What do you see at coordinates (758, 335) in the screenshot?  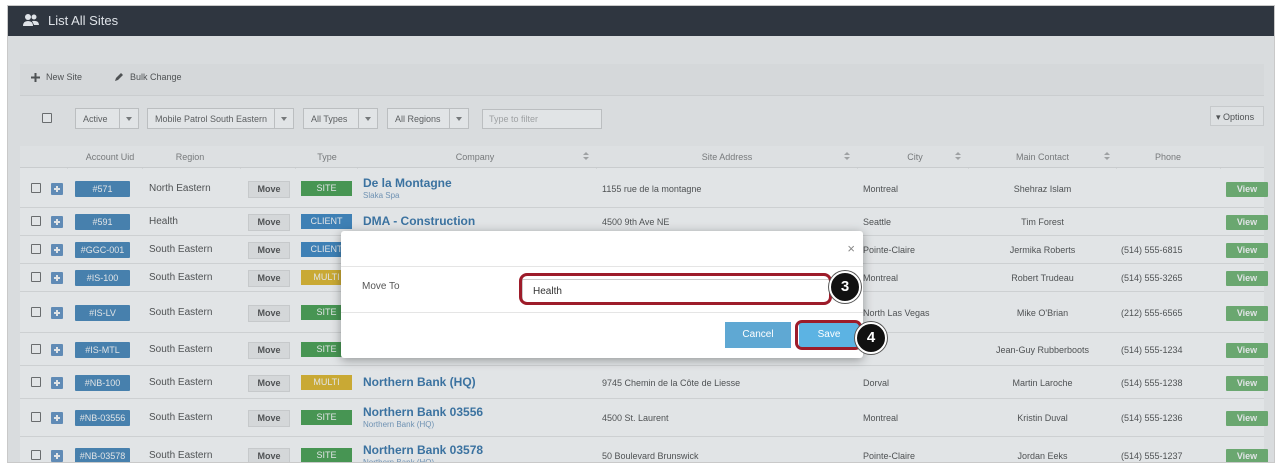 I see `cancel-button: Cancel` at bounding box center [758, 335].